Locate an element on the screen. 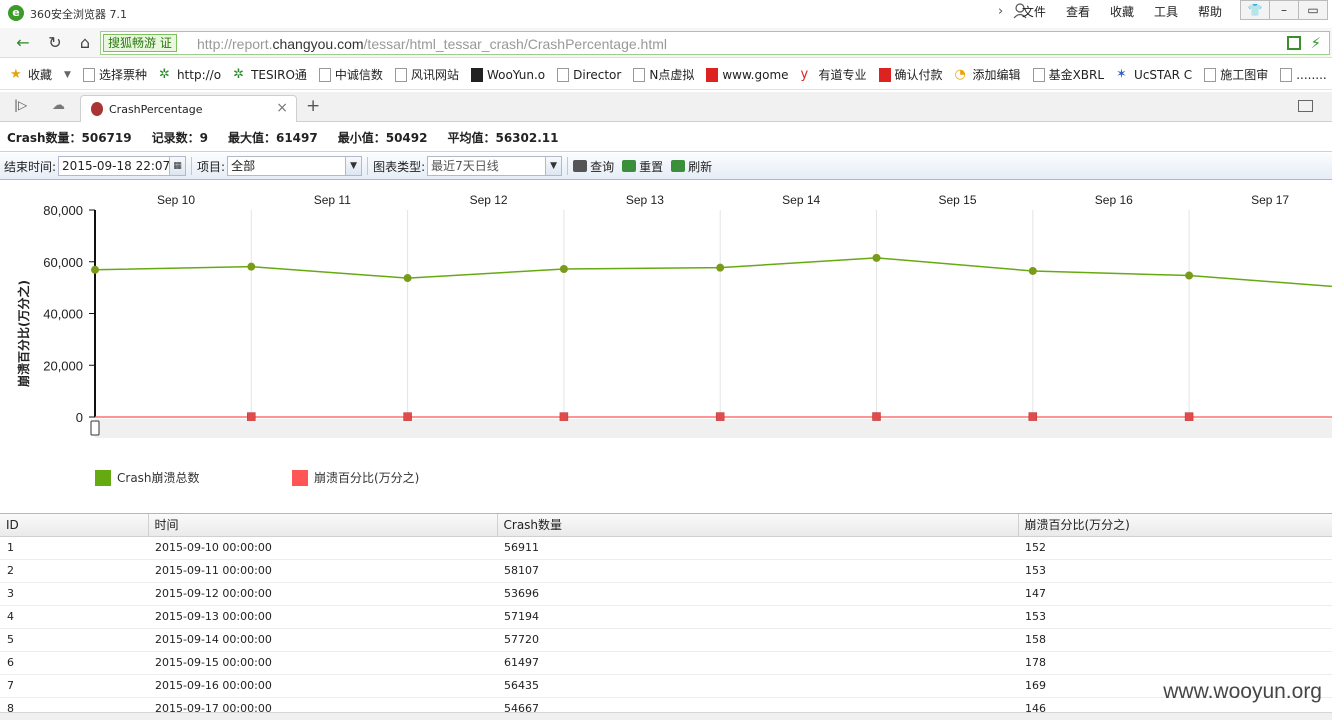  project-select: 全部 ▼ is located at coordinates (295, 166).